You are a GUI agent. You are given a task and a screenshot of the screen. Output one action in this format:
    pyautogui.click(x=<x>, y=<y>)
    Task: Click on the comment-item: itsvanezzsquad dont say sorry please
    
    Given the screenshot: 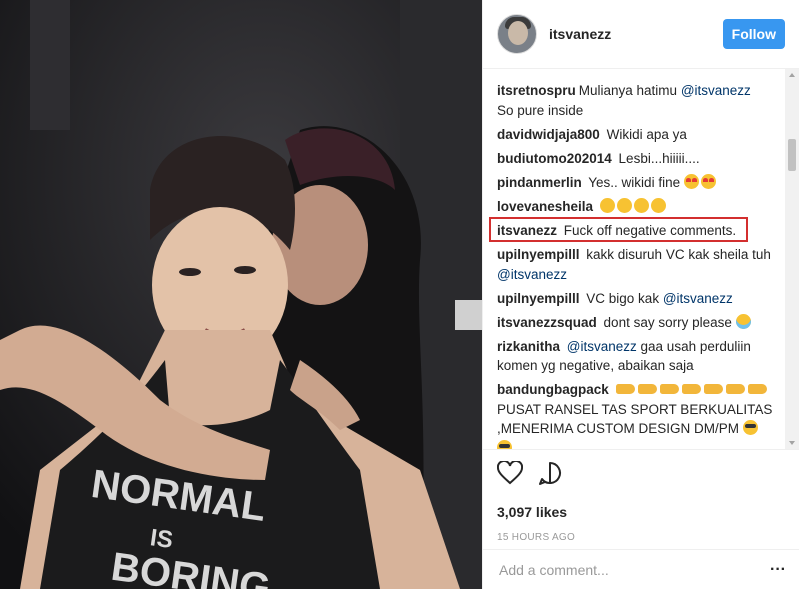 What is the action you would take?
    pyautogui.click(x=638, y=323)
    